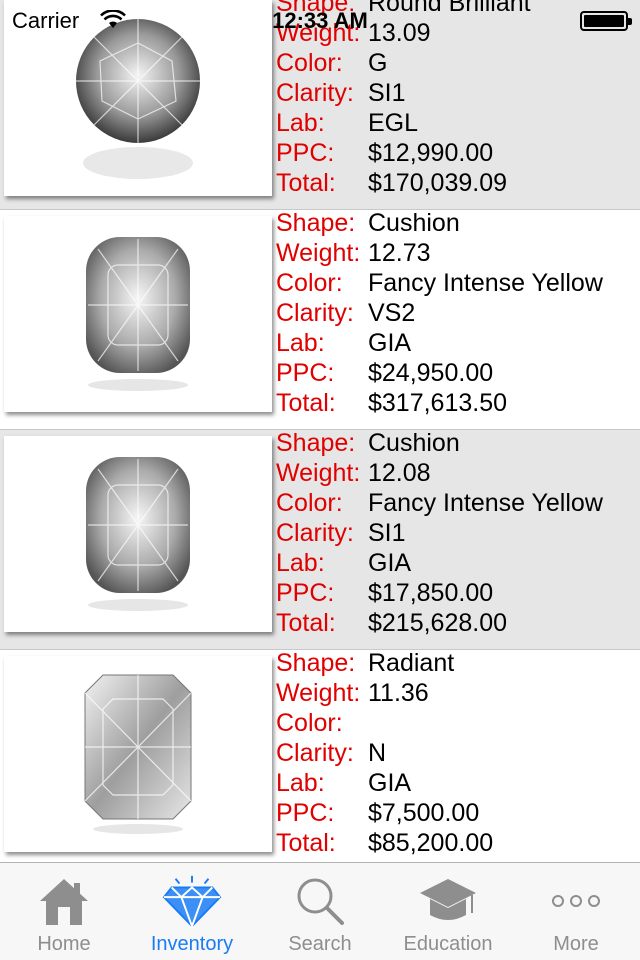  Describe the element at coordinates (192, 944) in the screenshot. I see `tab-label: Inventory` at that location.